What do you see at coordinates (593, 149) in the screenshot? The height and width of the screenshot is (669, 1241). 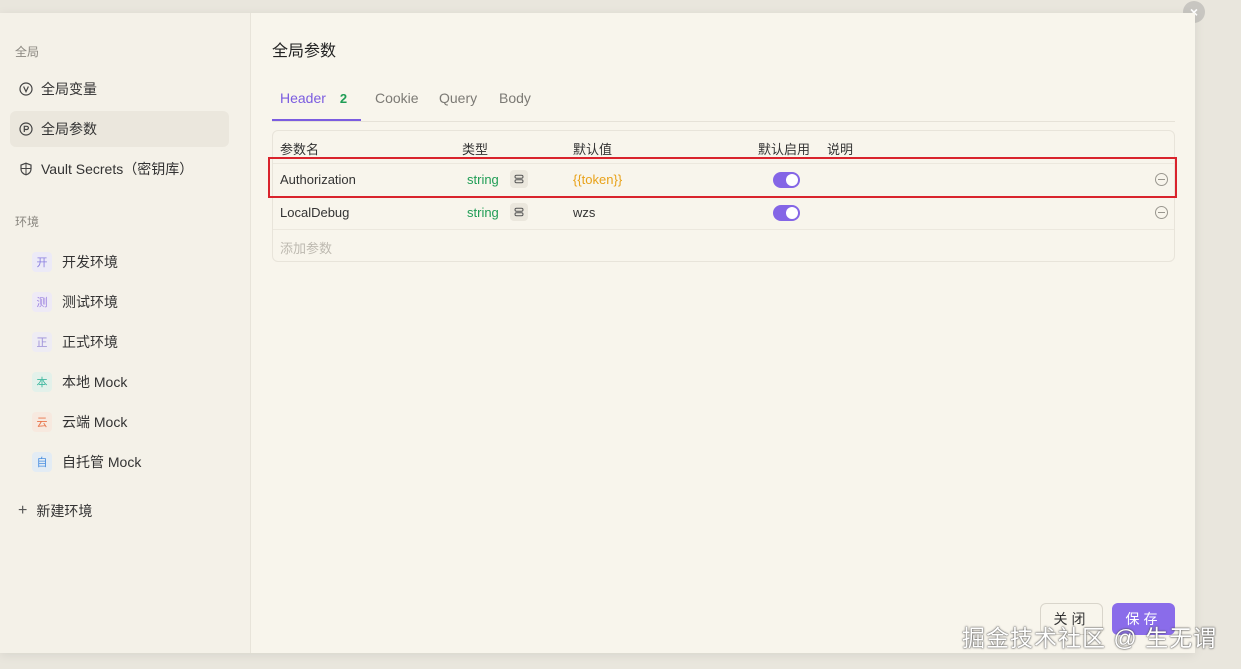 I see `column-header-default-value: 默认值` at bounding box center [593, 149].